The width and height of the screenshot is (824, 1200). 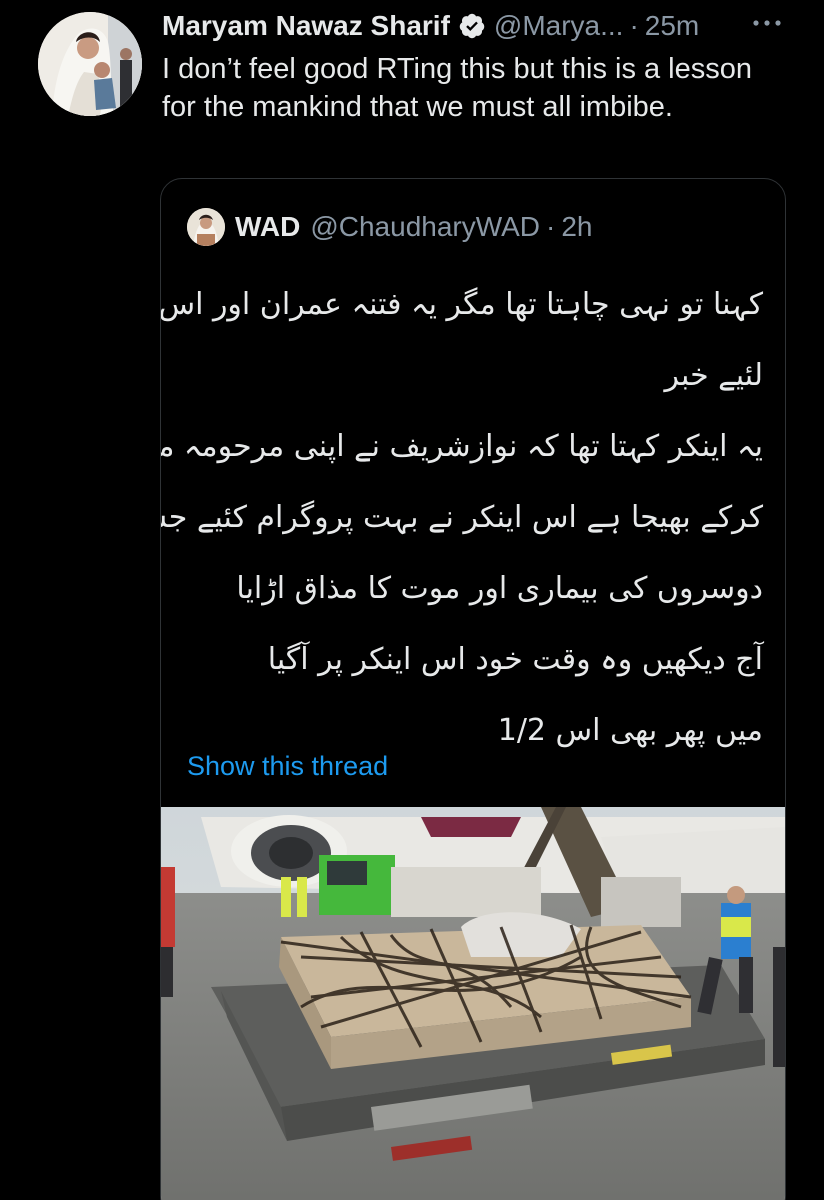 What do you see at coordinates (672, 26) in the screenshot?
I see `timestamp: 25m` at bounding box center [672, 26].